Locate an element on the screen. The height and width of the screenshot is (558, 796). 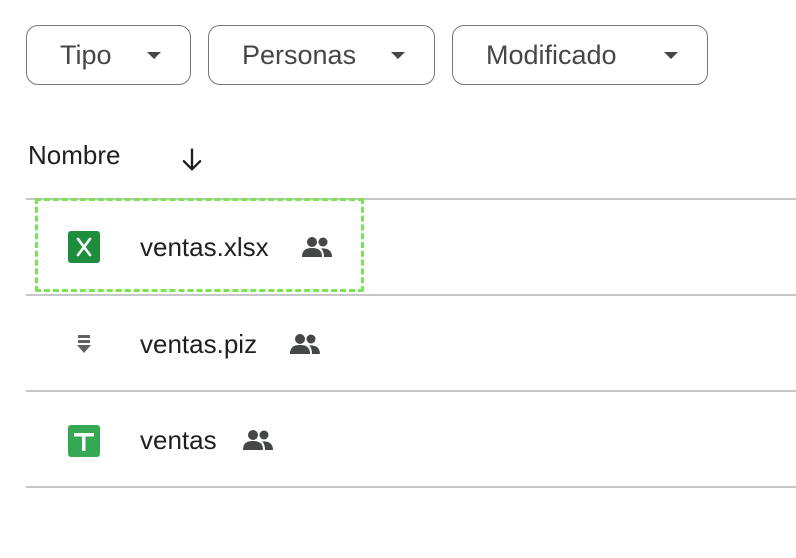
filter-chip-tipo-label: Tipo is located at coordinates (86, 54).